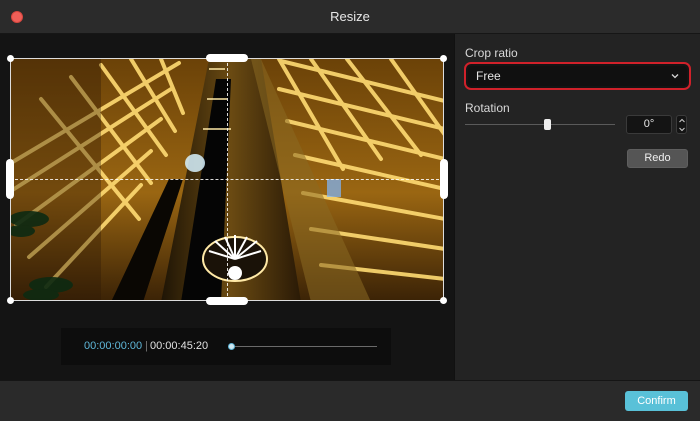 The image size is (700, 421). I want to click on rotation-slider, so click(540, 124).